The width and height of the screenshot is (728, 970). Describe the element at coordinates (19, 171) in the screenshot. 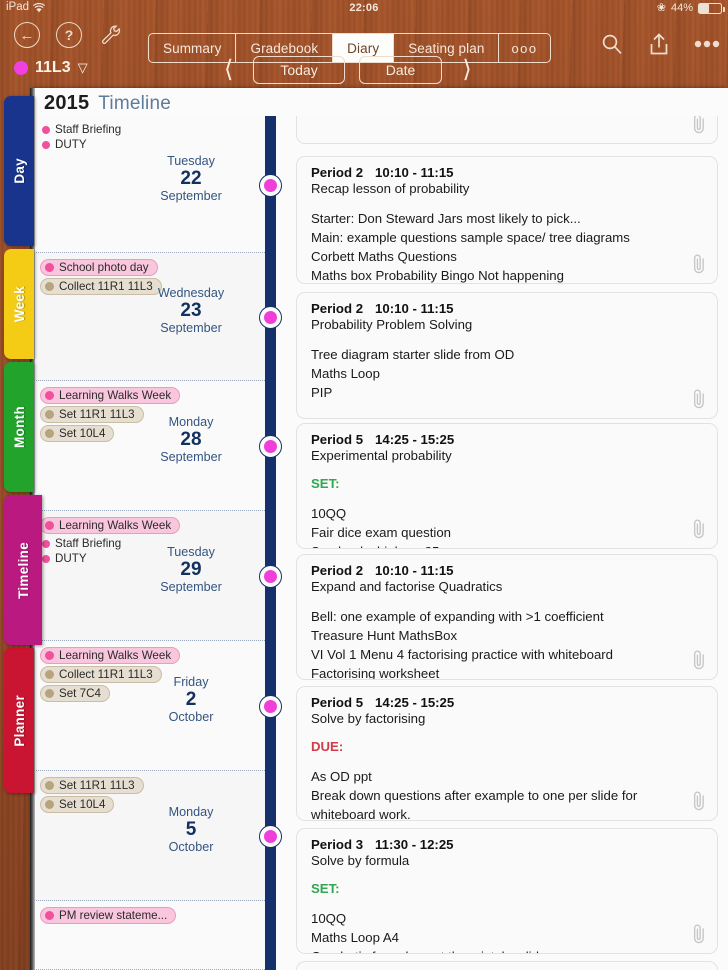

I see `side-tab-day: Day` at that location.